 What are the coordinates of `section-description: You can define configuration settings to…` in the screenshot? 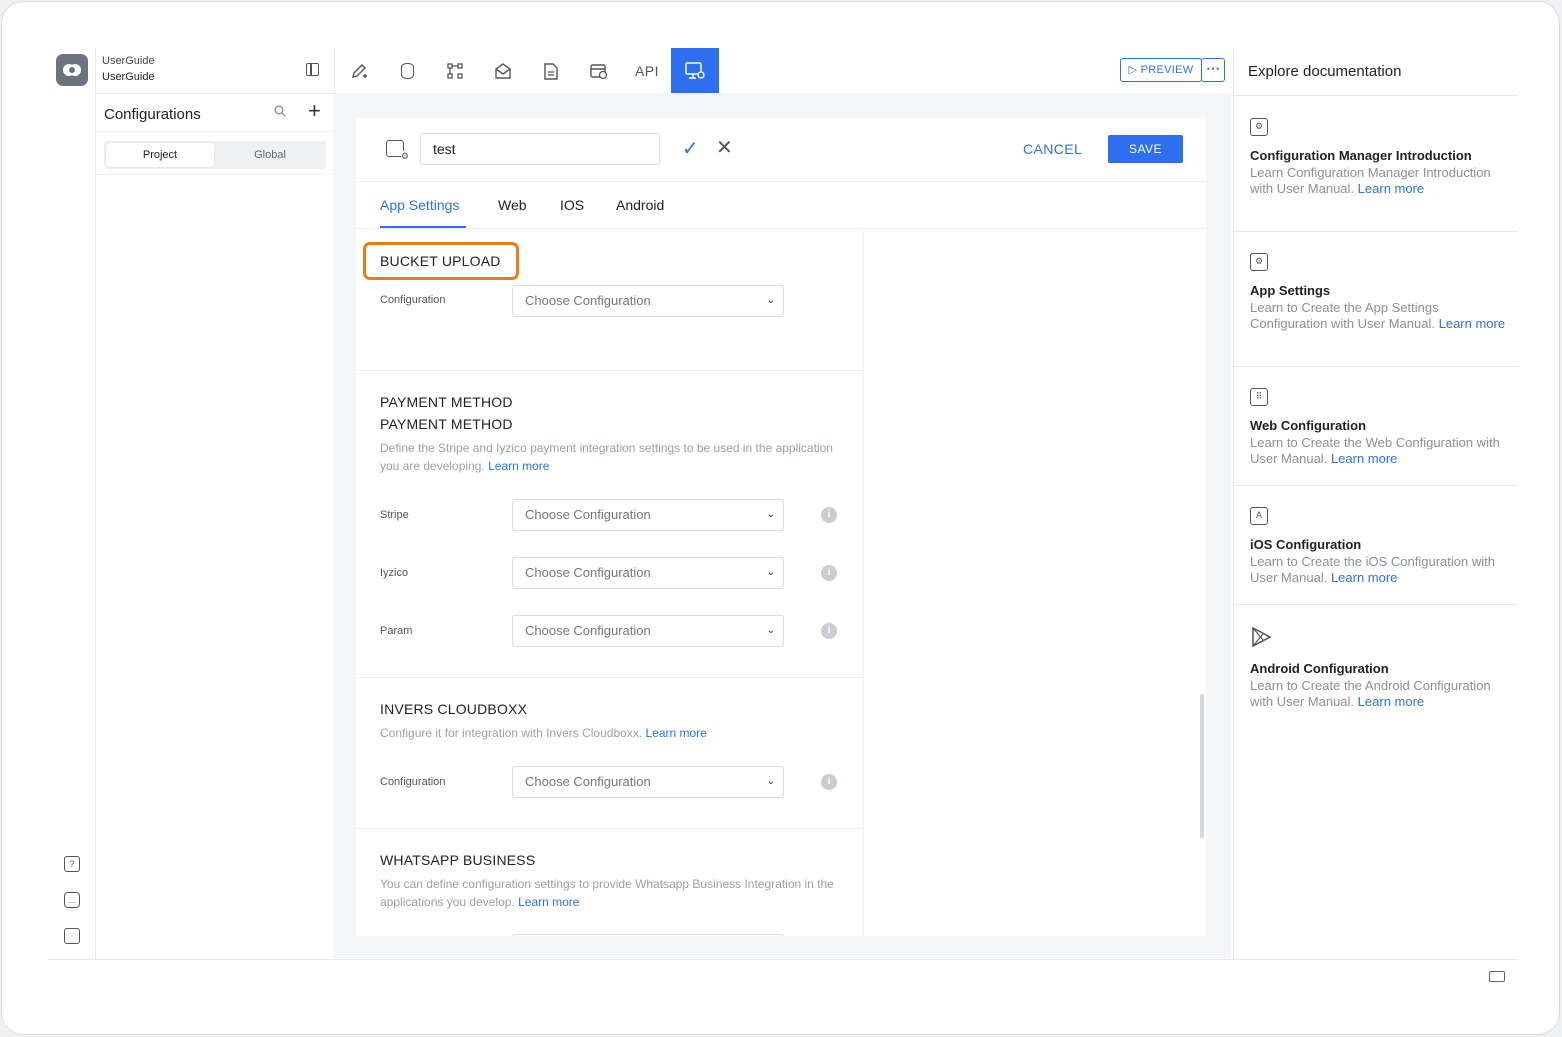 It's located at (610, 893).